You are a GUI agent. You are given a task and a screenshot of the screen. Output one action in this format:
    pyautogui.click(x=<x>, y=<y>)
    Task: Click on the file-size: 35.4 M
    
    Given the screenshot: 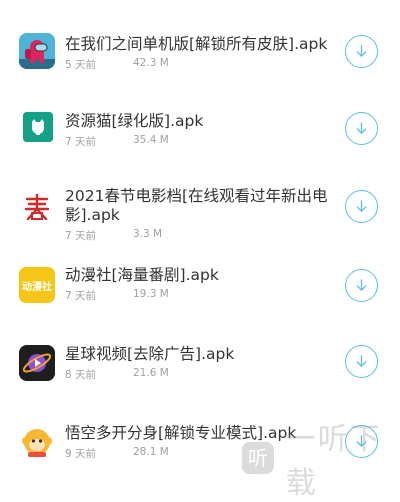 What is the action you would take?
    pyautogui.click(x=151, y=140)
    